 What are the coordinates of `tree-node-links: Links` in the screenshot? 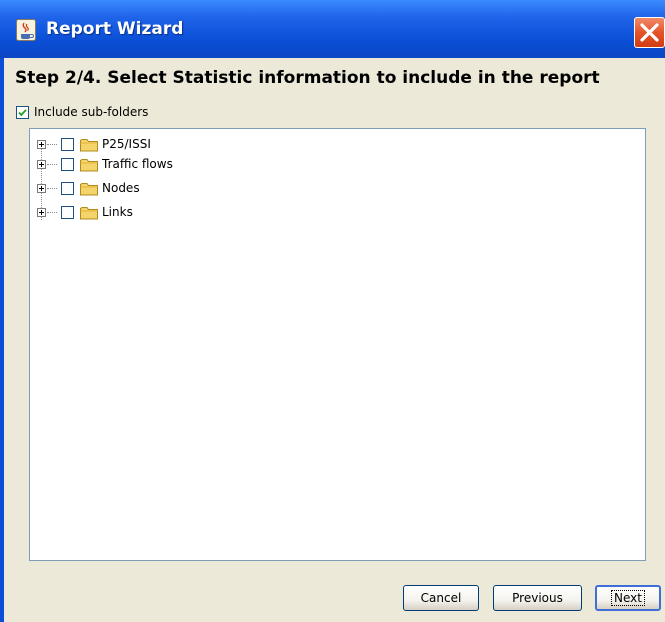 It's located at (180, 213).